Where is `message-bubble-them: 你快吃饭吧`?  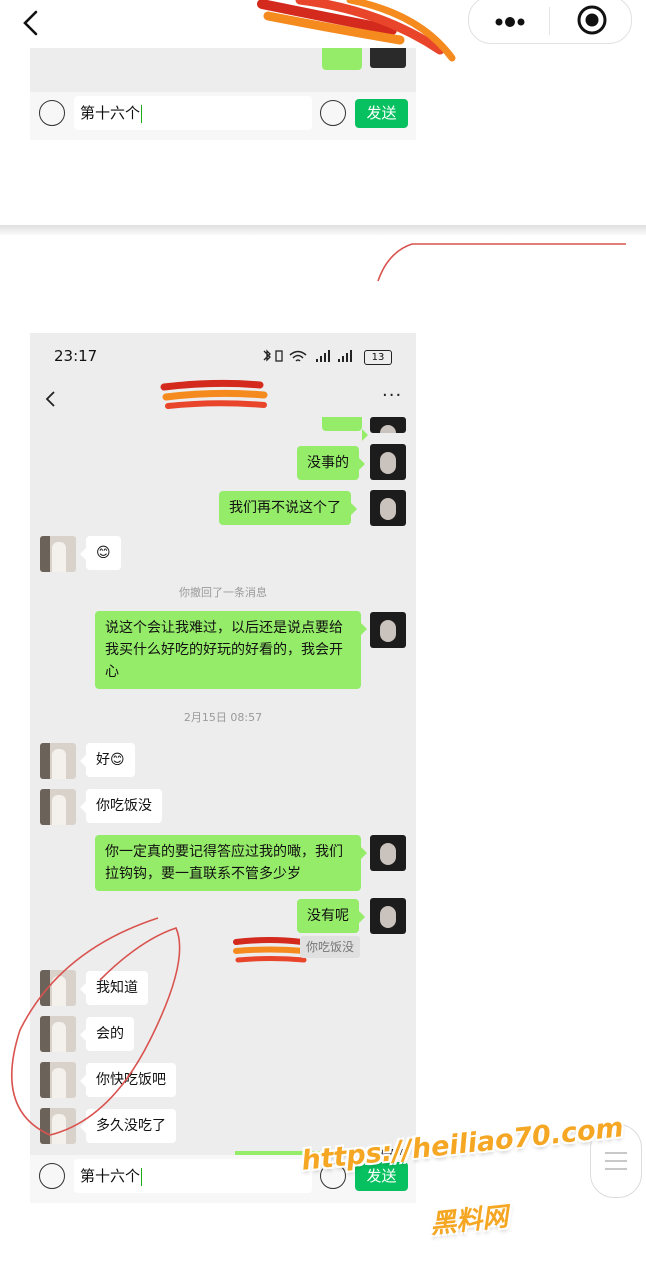
message-bubble-them: 你快吃饭吧 is located at coordinates (128, 1080).